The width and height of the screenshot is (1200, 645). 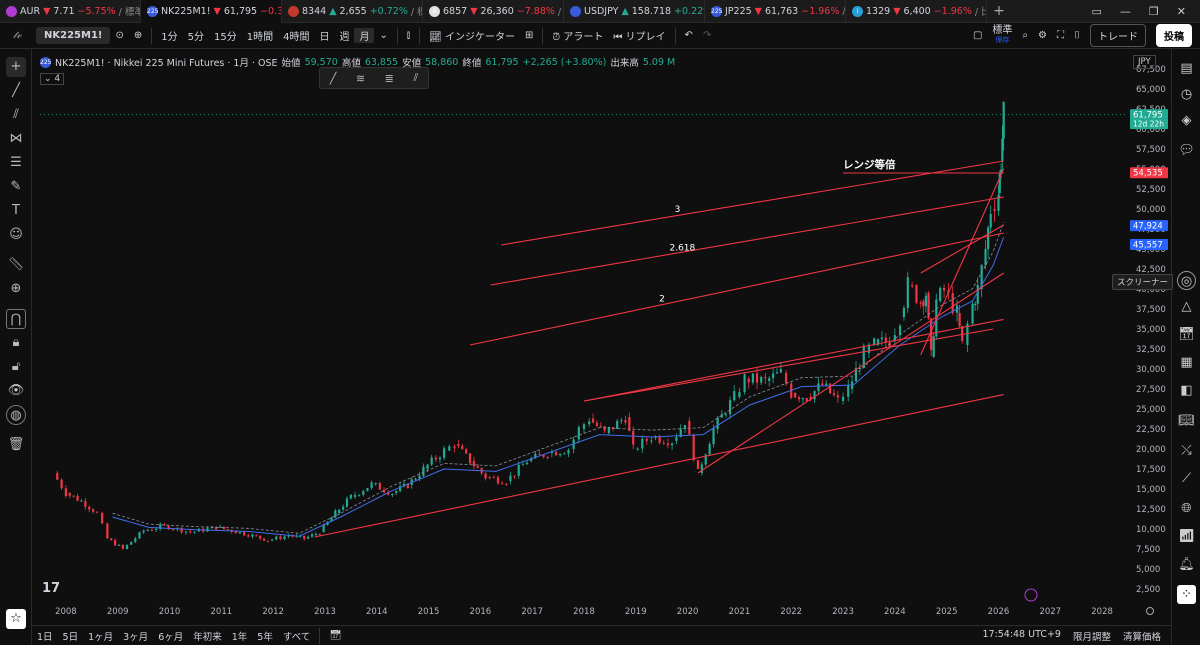 What do you see at coordinates (1186, 306) in the screenshot?
I see `triangle-icon: △` at bounding box center [1186, 306].